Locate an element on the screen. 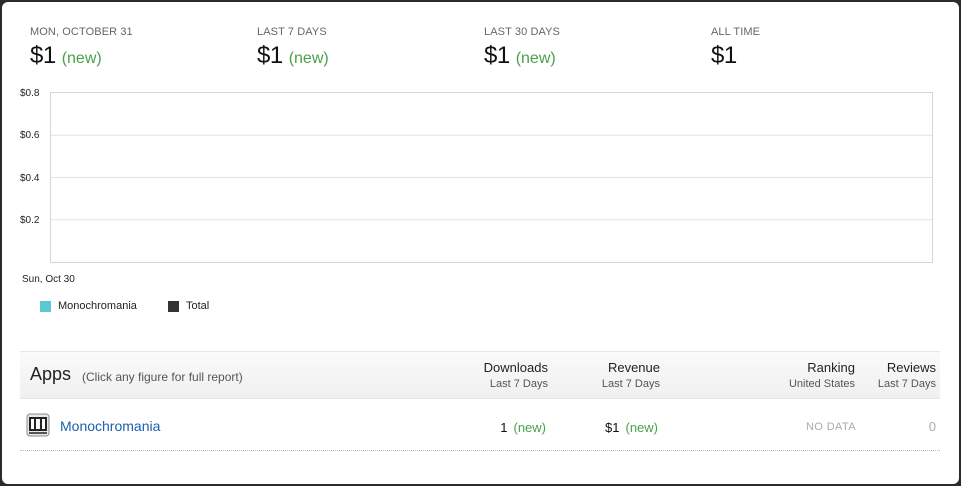 The image size is (961, 486). stat-last-30-days: LAST 30 DAYS $1 (new) is located at coordinates (522, 48).